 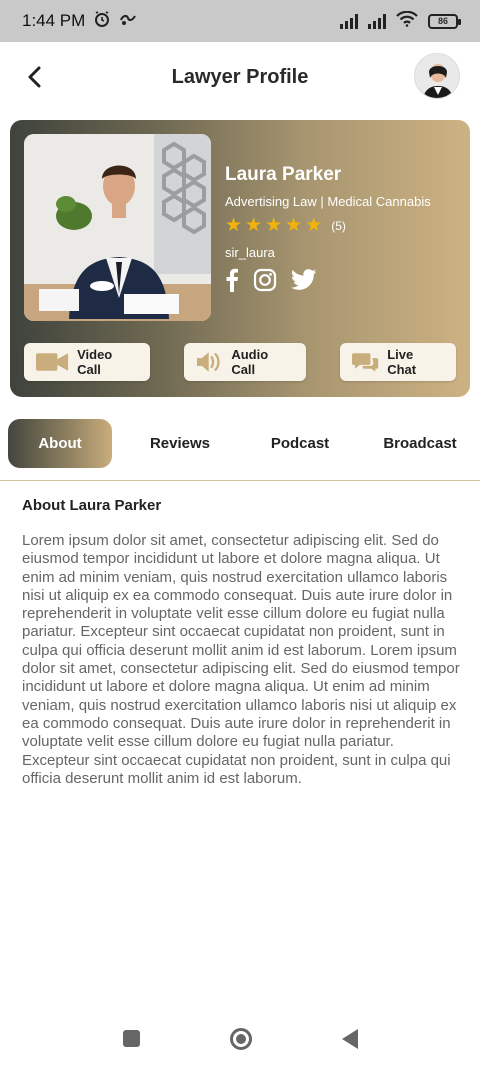 What do you see at coordinates (349, 1038) in the screenshot?
I see `nav-back-icon` at bounding box center [349, 1038].